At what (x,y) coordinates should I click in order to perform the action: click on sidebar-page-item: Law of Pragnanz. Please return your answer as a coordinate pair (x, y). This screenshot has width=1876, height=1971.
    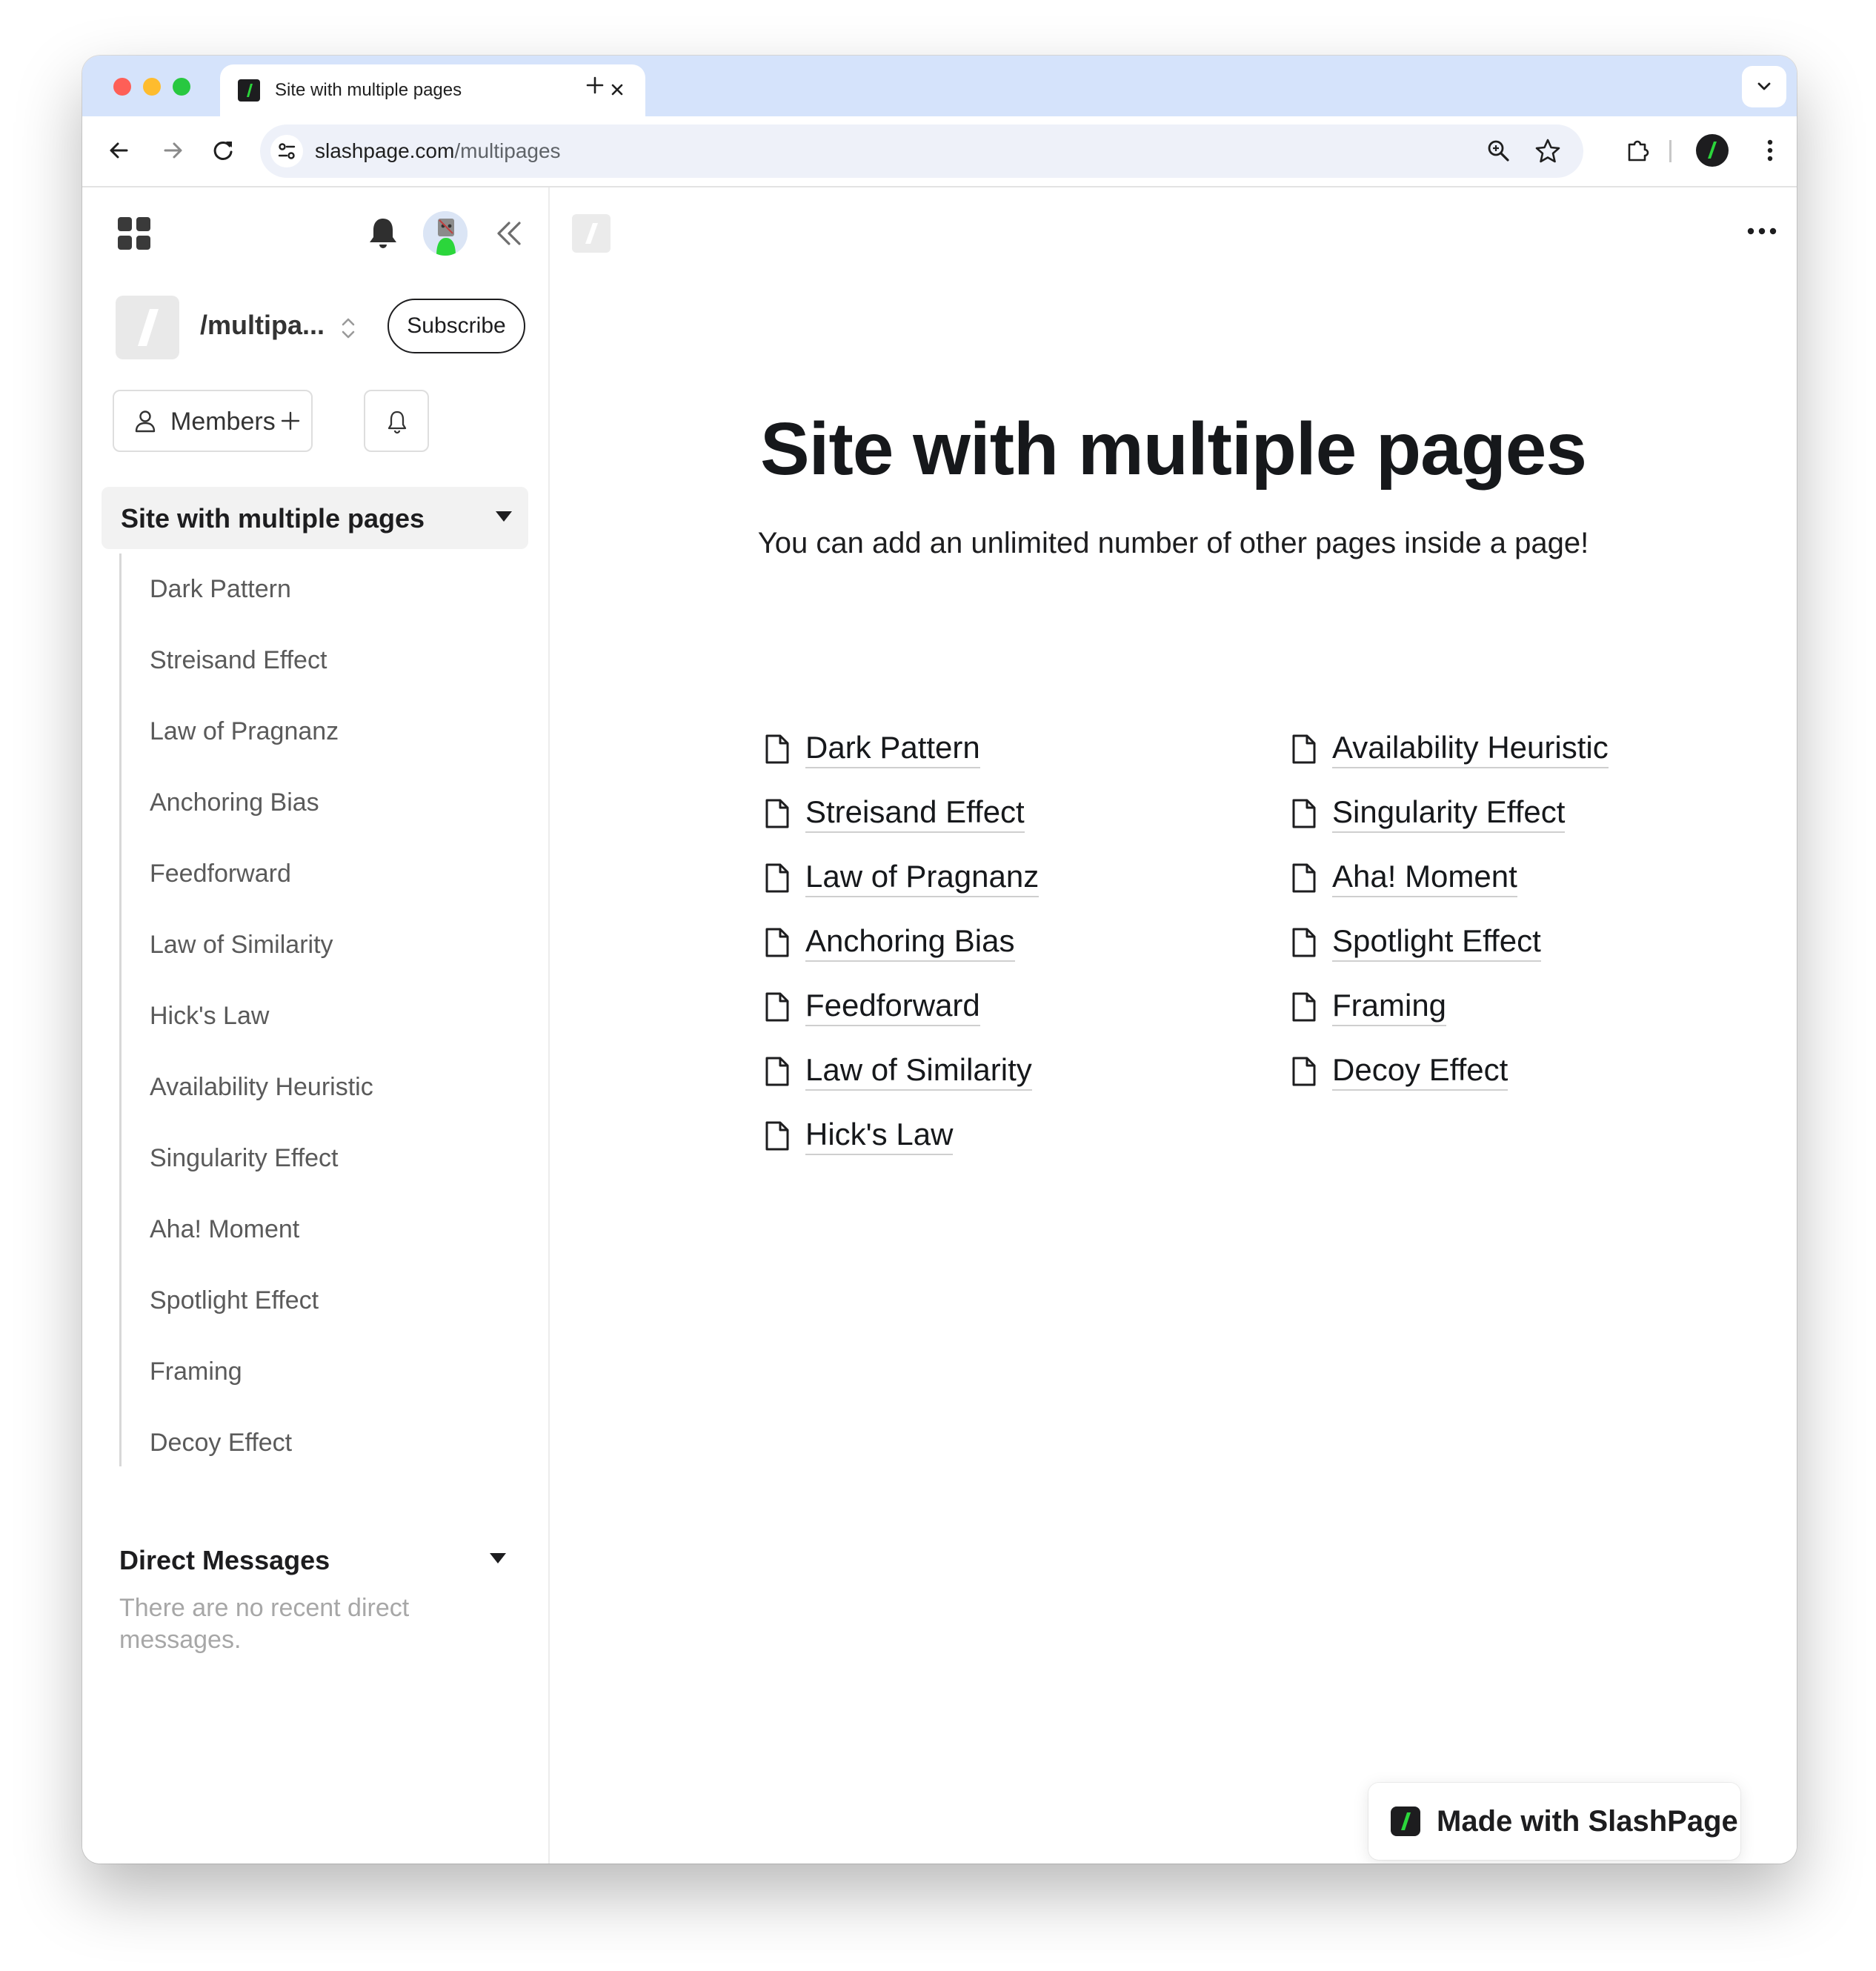
    Looking at the image, I should click on (244, 731).